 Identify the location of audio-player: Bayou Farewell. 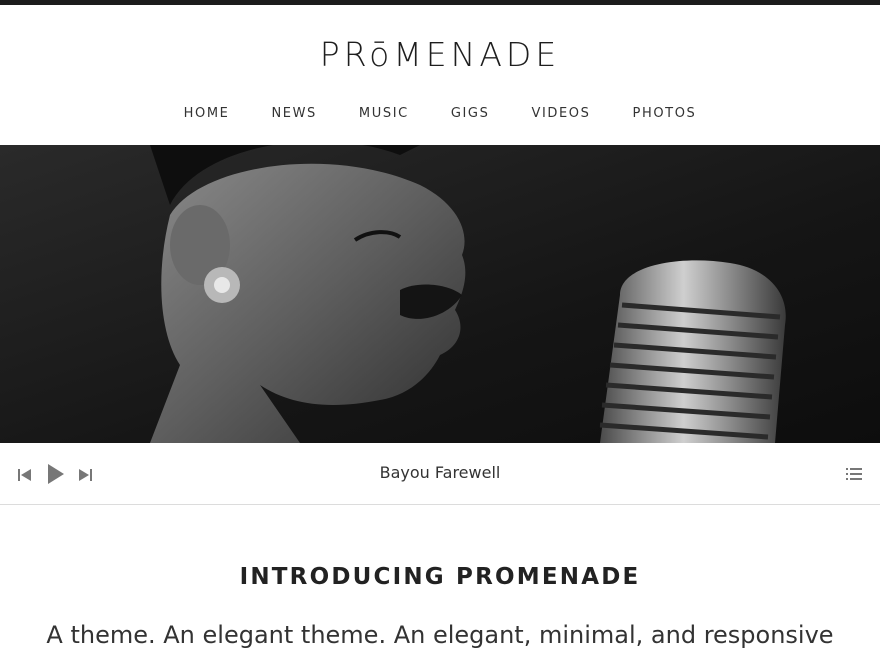
(440, 474).